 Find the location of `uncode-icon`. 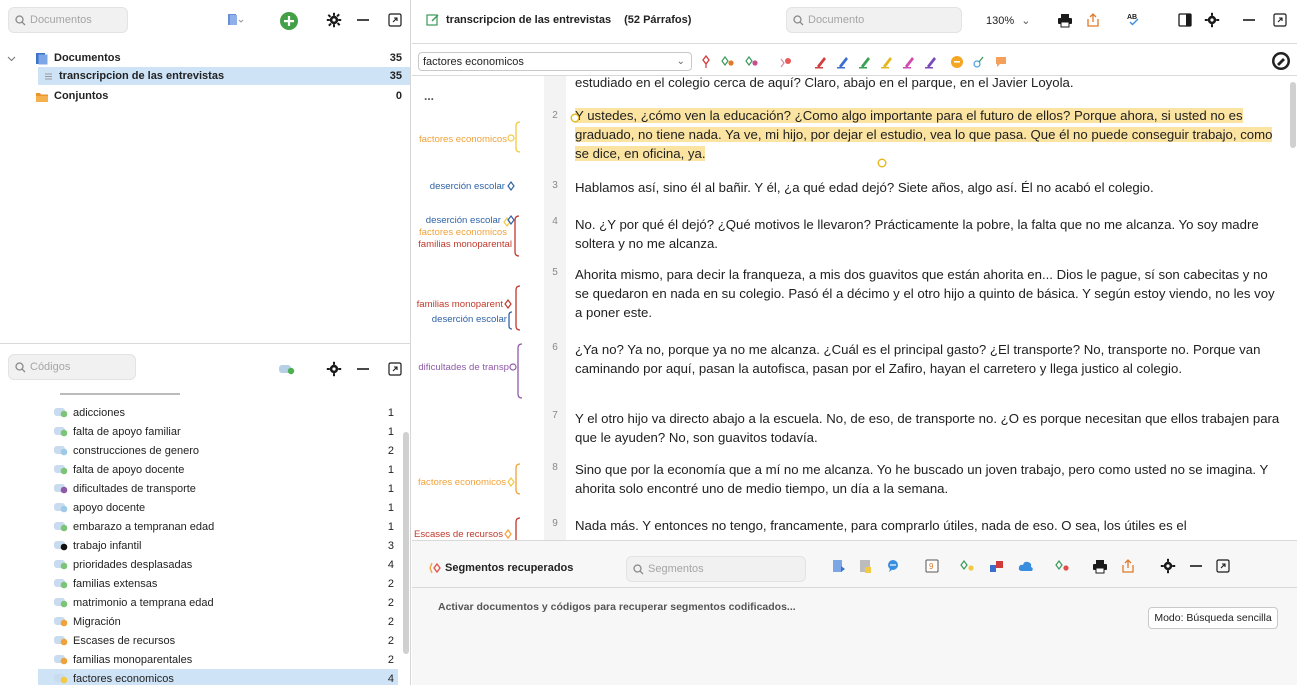

uncode-icon is located at coordinates (786, 62).